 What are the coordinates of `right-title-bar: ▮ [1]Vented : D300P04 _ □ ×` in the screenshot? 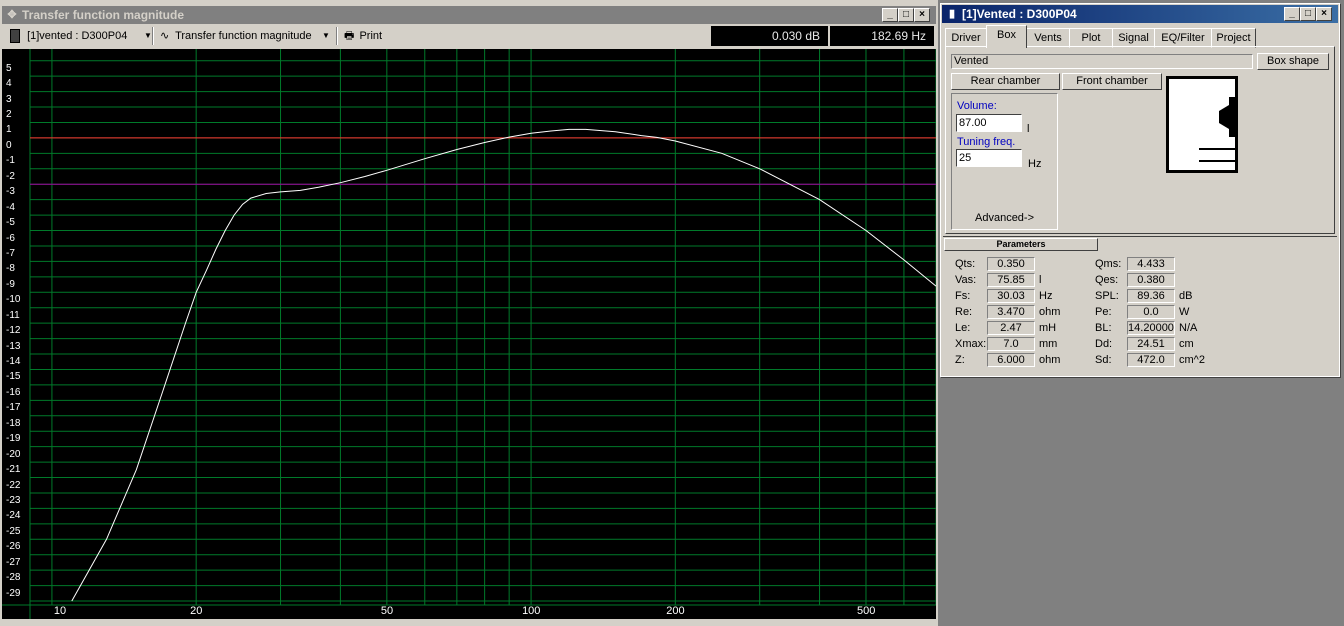 It's located at (1140, 14).